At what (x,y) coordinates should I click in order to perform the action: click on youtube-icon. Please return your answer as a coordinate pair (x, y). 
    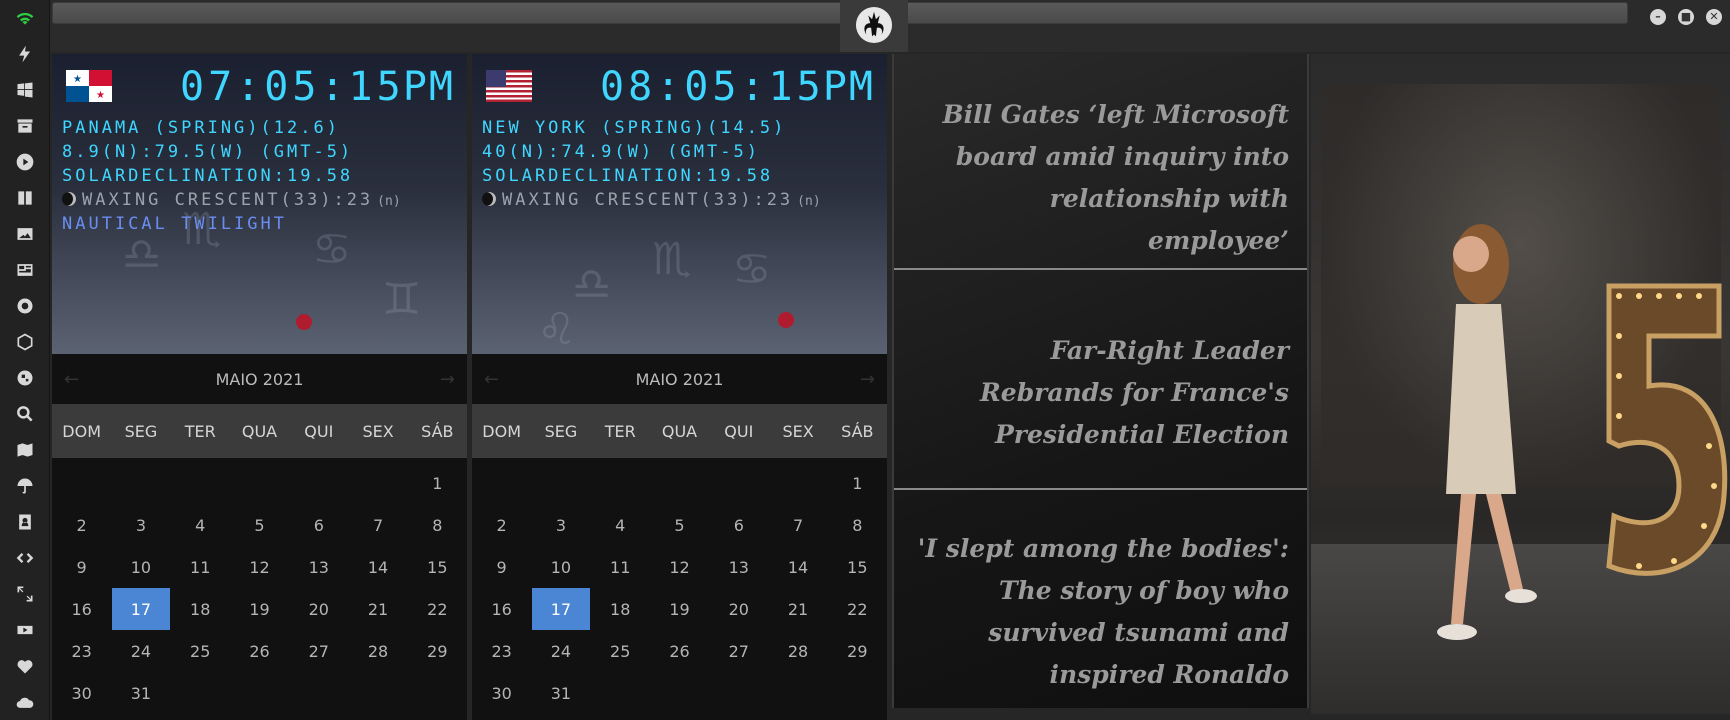
    Looking at the image, I should click on (25, 630).